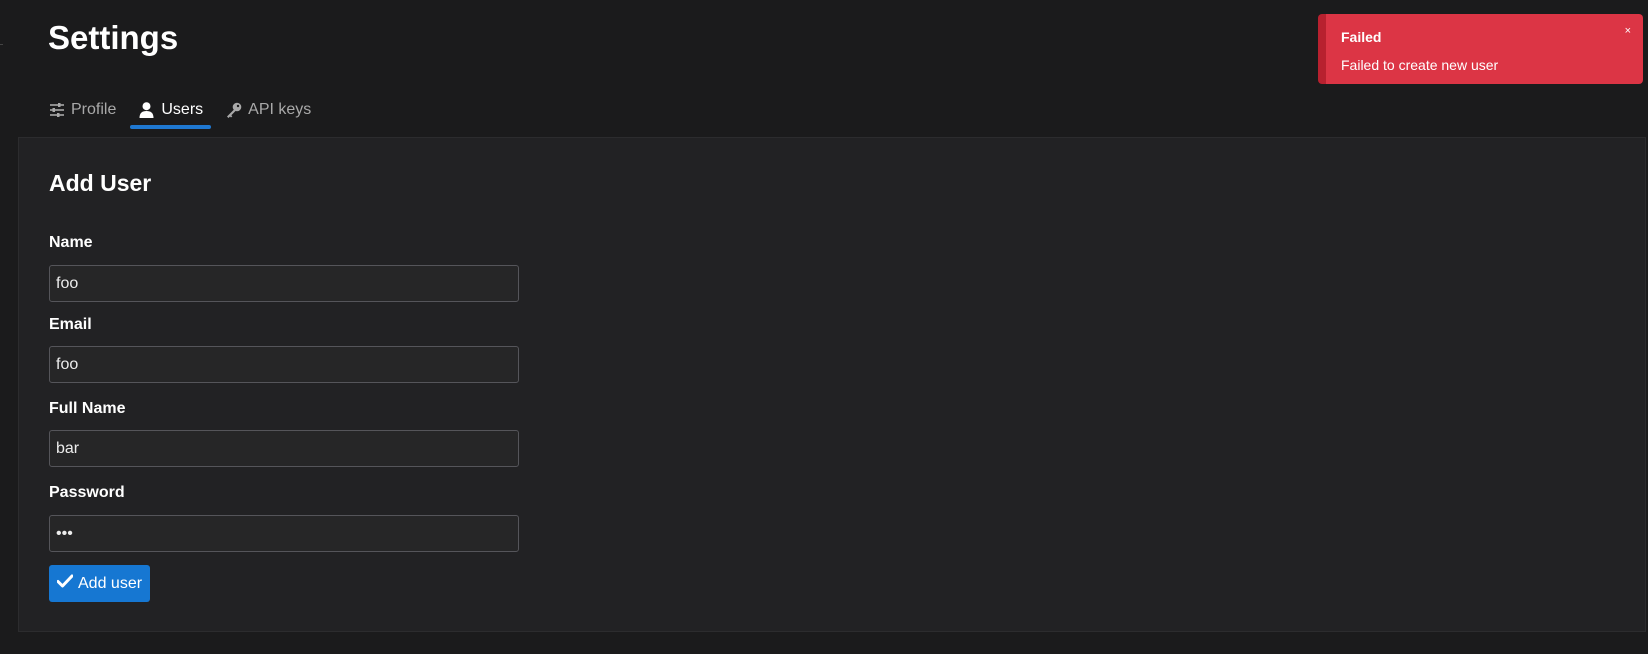  Describe the element at coordinates (182, 109) in the screenshot. I see `tab-users-label: Users` at that location.